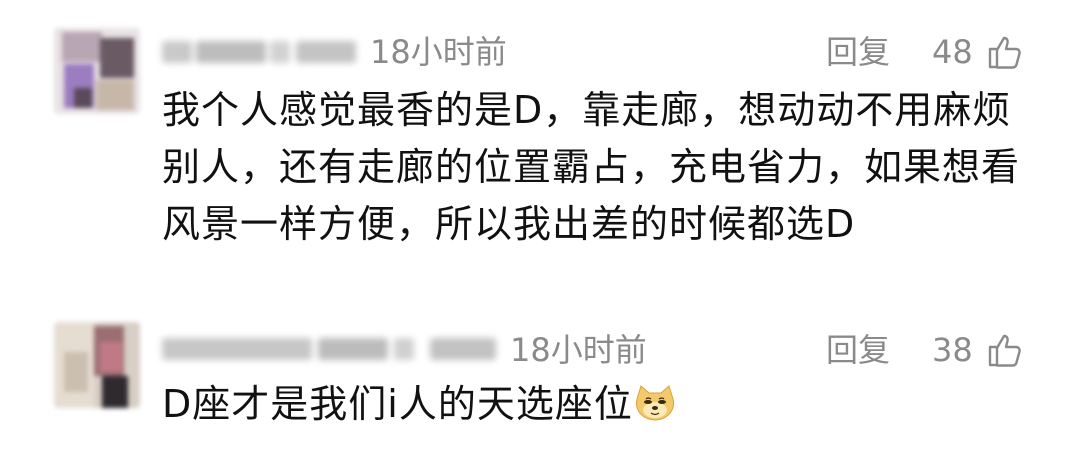  I want to click on like-count: 38, so click(952, 350).